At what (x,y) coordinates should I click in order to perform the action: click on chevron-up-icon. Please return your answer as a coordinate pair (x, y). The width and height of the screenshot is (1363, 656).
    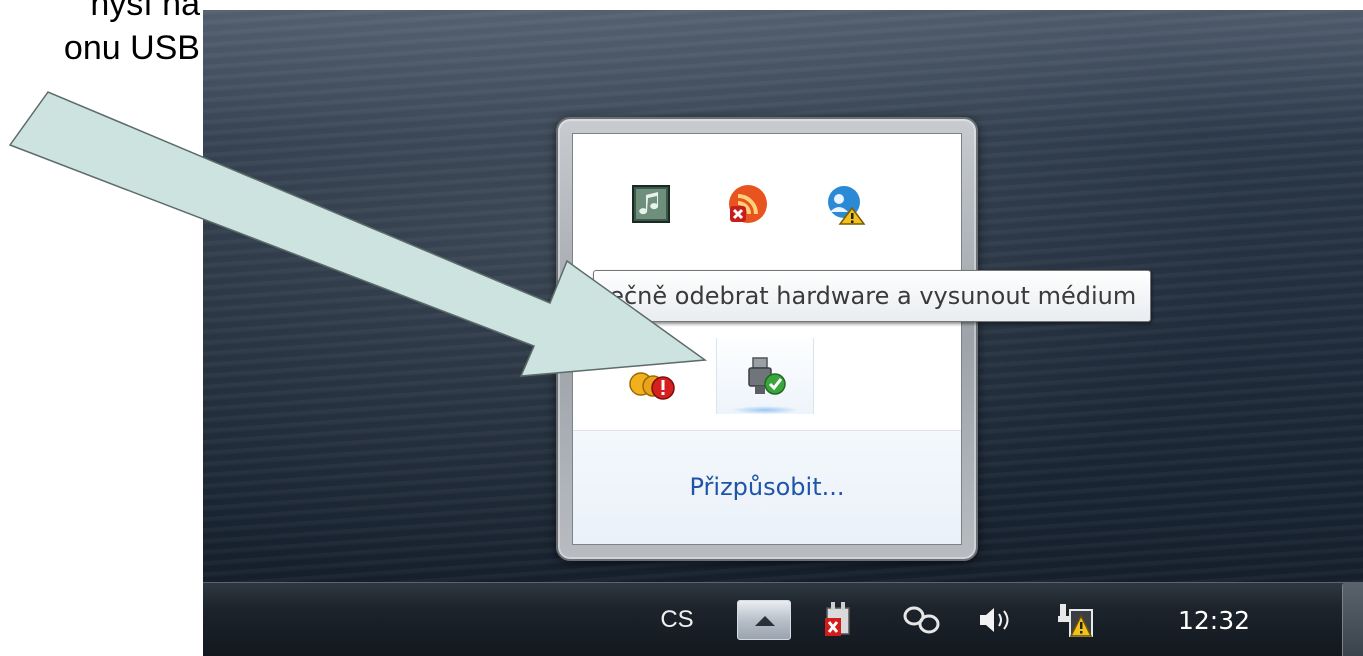
    Looking at the image, I should click on (765, 621).